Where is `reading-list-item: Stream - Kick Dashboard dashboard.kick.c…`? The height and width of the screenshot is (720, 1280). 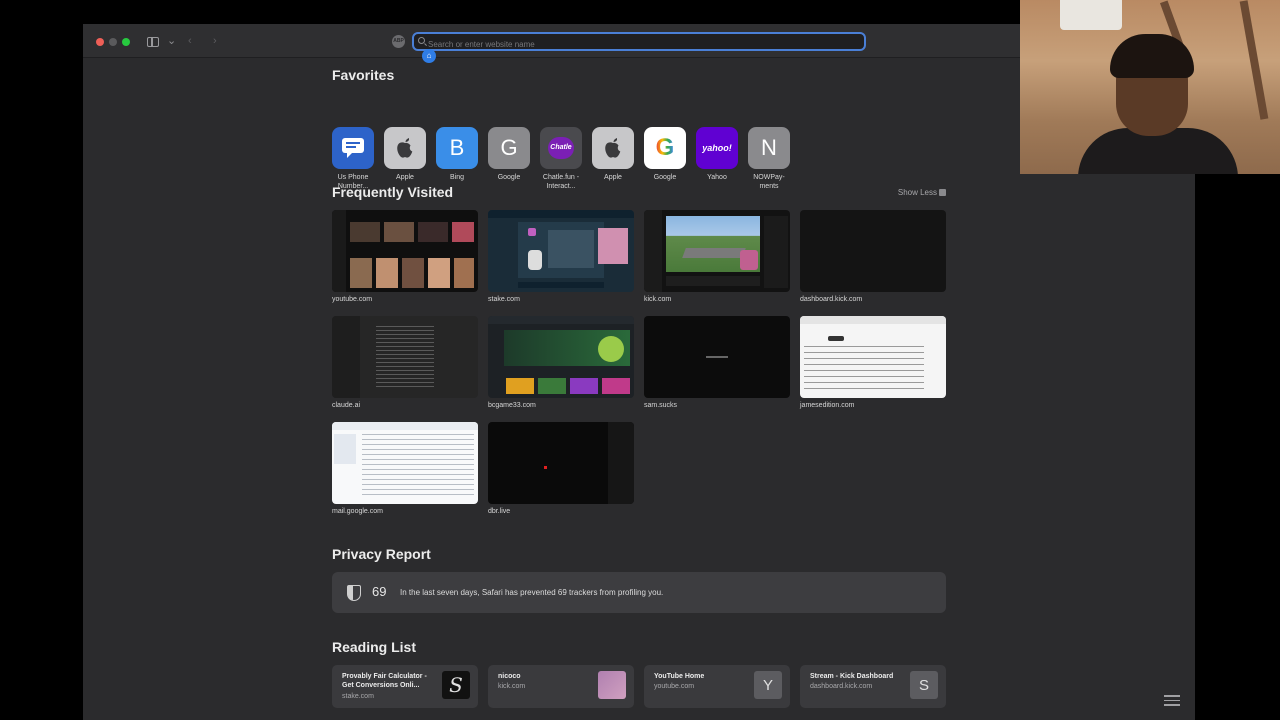
reading-list-item: Stream - Kick Dashboard dashboard.kick.c… is located at coordinates (873, 686).